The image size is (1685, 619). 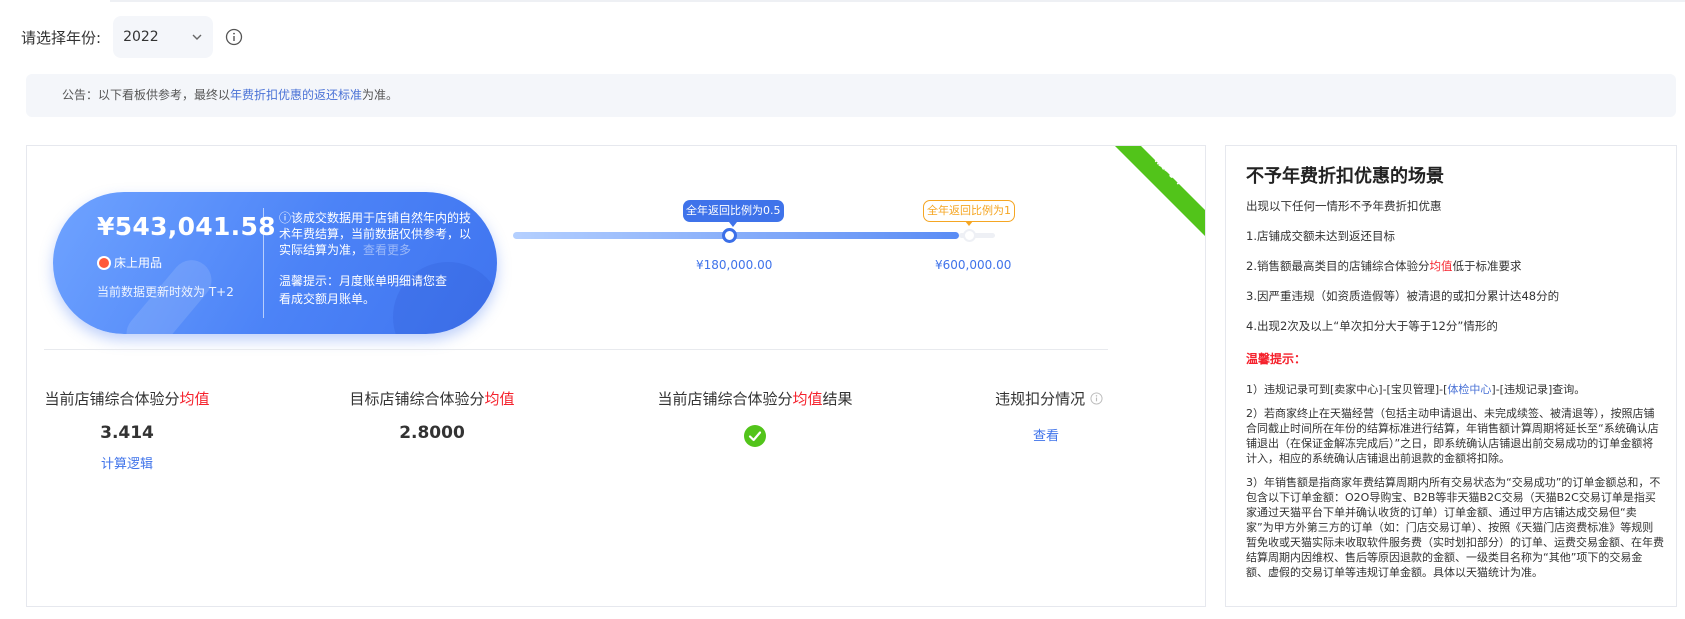 What do you see at coordinates (1347, 389) in the screenshot?
I see `tip-text: 1）违规记录可到[卖家中心]-[宝贝管理]-[` at bounding box center [1347, 389].